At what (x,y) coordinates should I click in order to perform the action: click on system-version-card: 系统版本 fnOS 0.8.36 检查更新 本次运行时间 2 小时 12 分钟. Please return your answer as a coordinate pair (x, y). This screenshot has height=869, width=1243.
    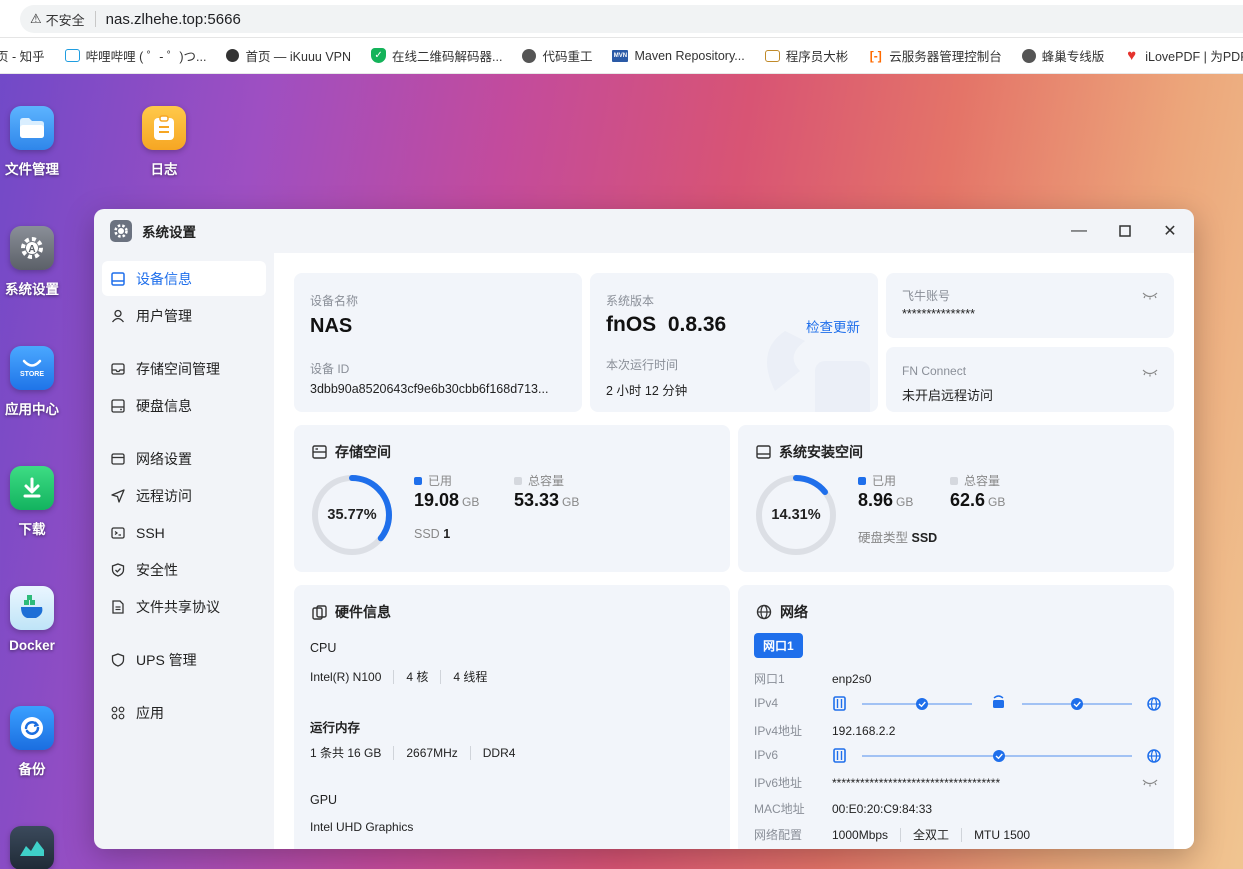
    Looking at the image, I should click on (734, 342).